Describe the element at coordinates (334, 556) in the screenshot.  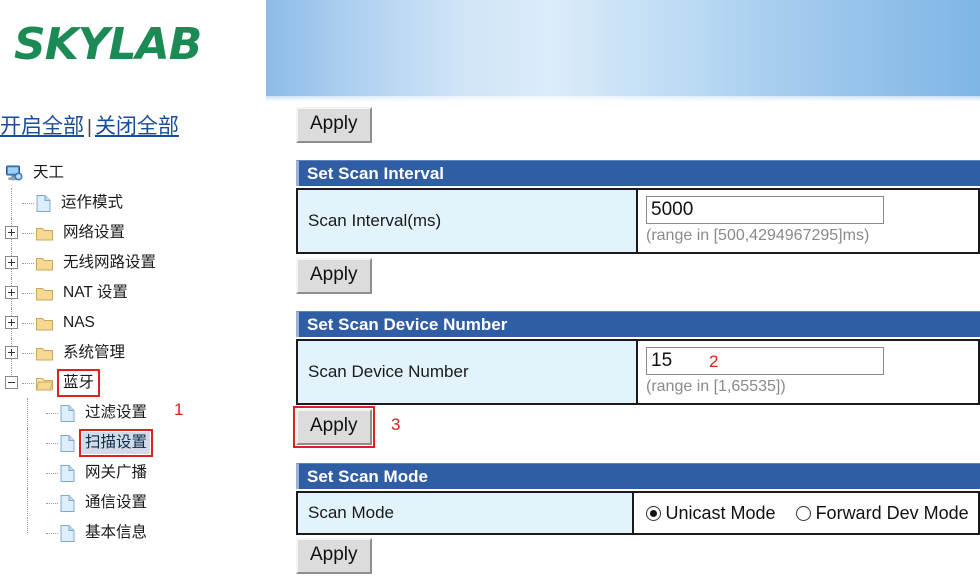
I see `apply-button-scan-mode: Apply` at that location.